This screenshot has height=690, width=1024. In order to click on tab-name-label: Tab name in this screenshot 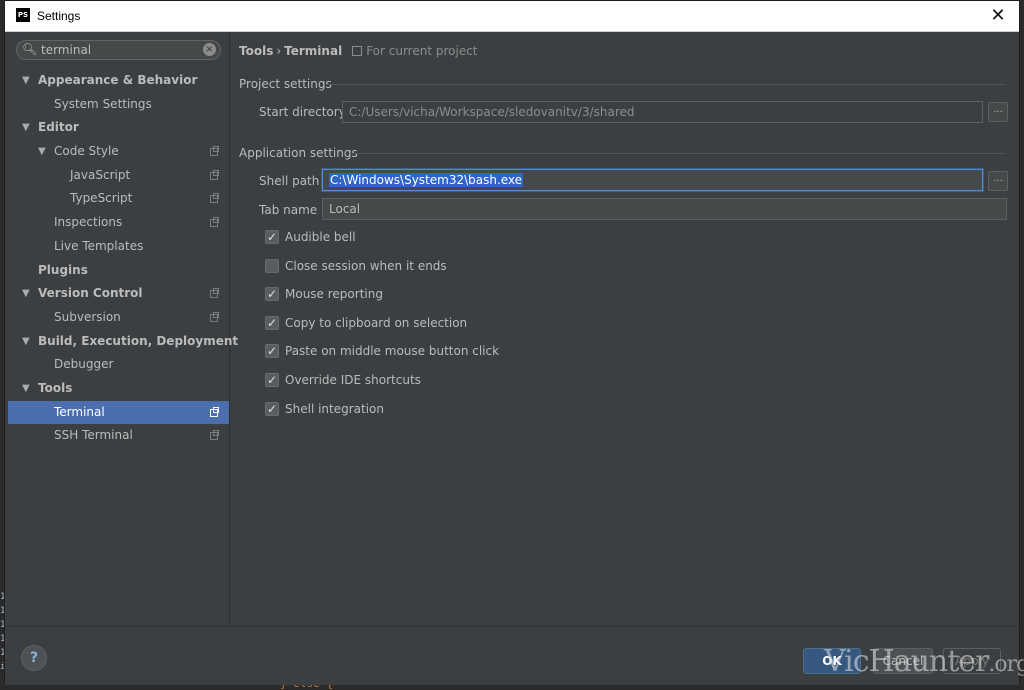, I will do `click(288, 210)`.